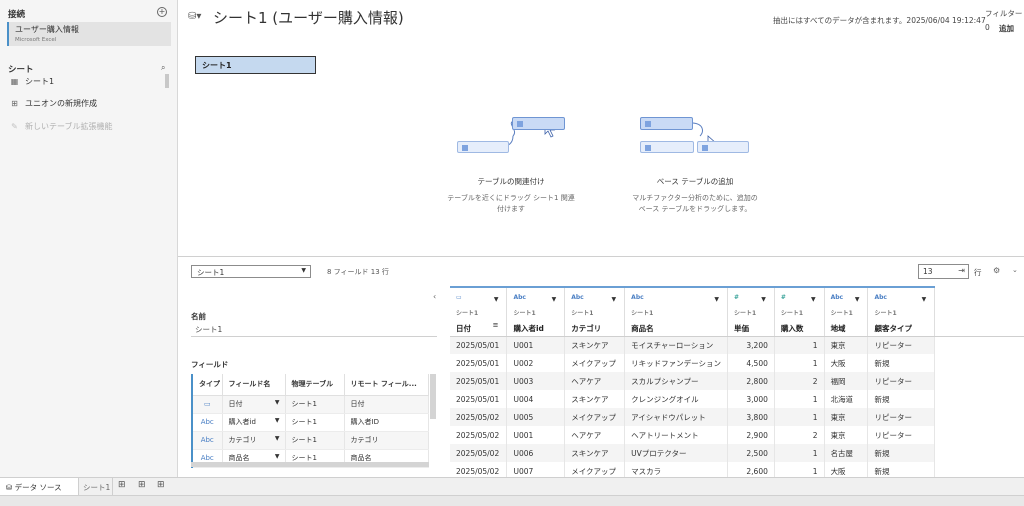  What do you see at coordinates (676, 311) in the screenshot?
I see `grid-column-header: Abc ▼ シート1 商品名` at bounding box center [676, 311].